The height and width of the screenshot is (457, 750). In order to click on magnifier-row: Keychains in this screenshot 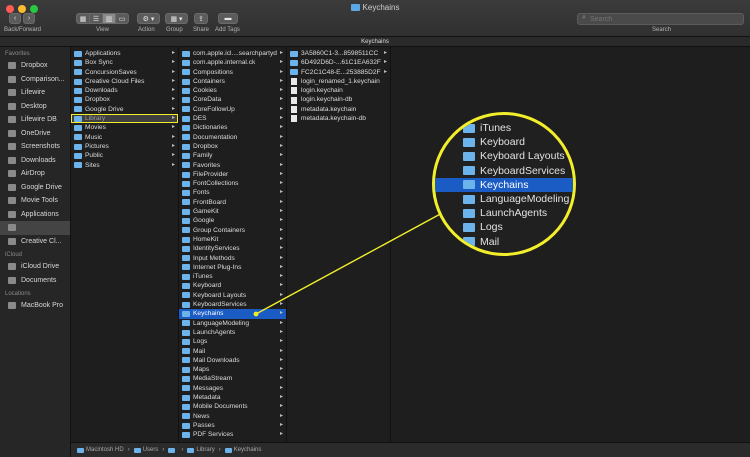, I will do `click(504, 184)`.